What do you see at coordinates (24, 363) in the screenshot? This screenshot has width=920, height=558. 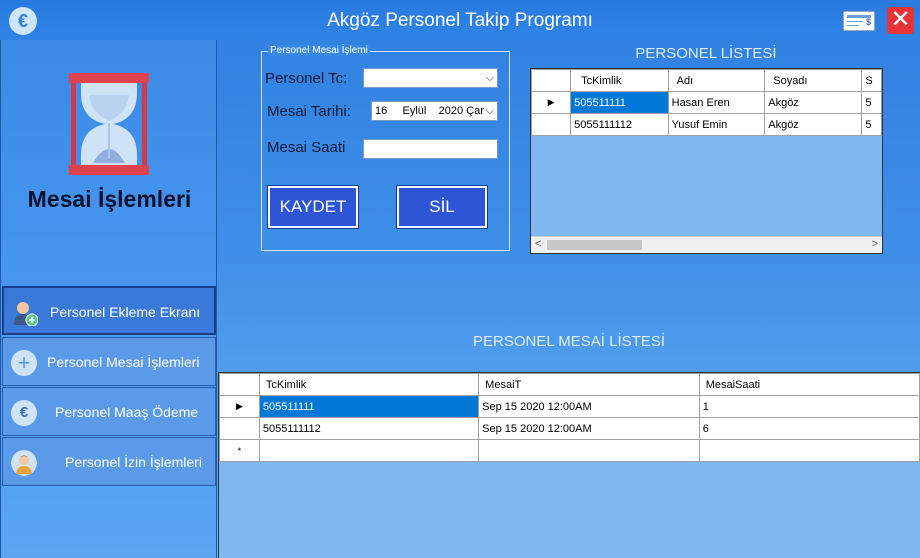 I see `plus-circle-icon: +` at bounding box center [24, 363].